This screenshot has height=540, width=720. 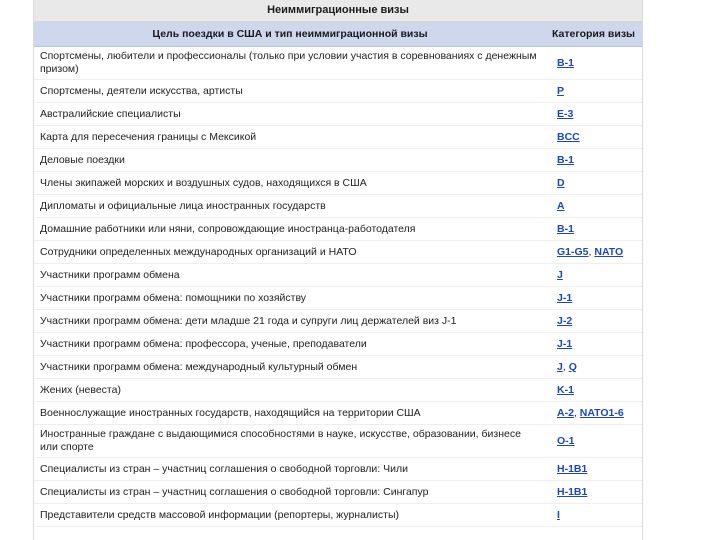 What do you see at coordinates (573, 252) in the screenshot?
I see `visa-category-link: G1-G5` at bounding box center [573, 252].